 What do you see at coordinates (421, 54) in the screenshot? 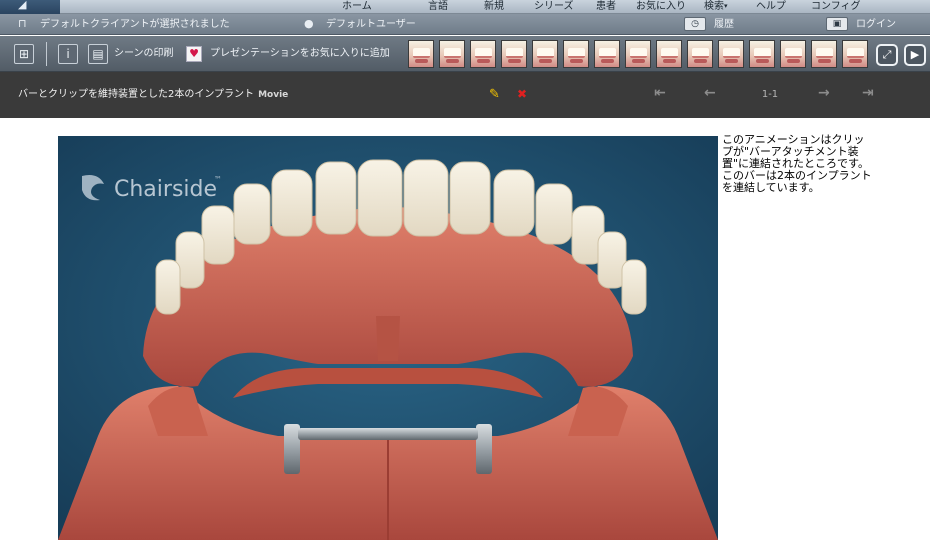
I see `scene-thumb-1-icon` at bounding box center [421, 54].